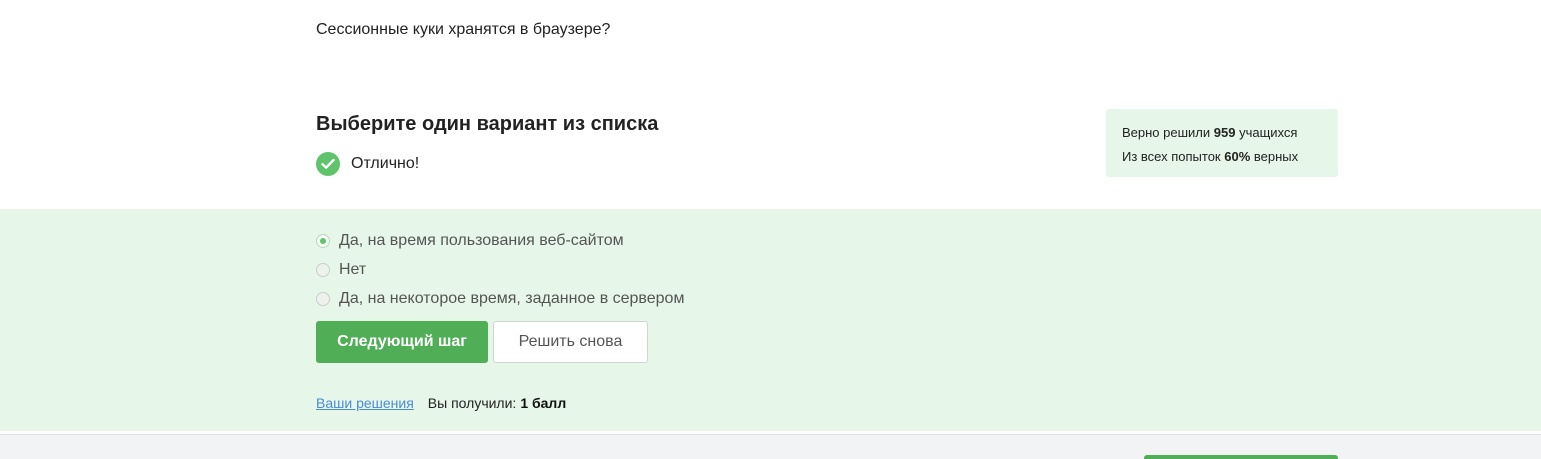 This screenshot has width=1541, height=459. What do you see at coordinates (463, 29) in the screenshot?
I see `question-text: Сессионные куки хранятся в браузере?` at bounding box center [463, 29].